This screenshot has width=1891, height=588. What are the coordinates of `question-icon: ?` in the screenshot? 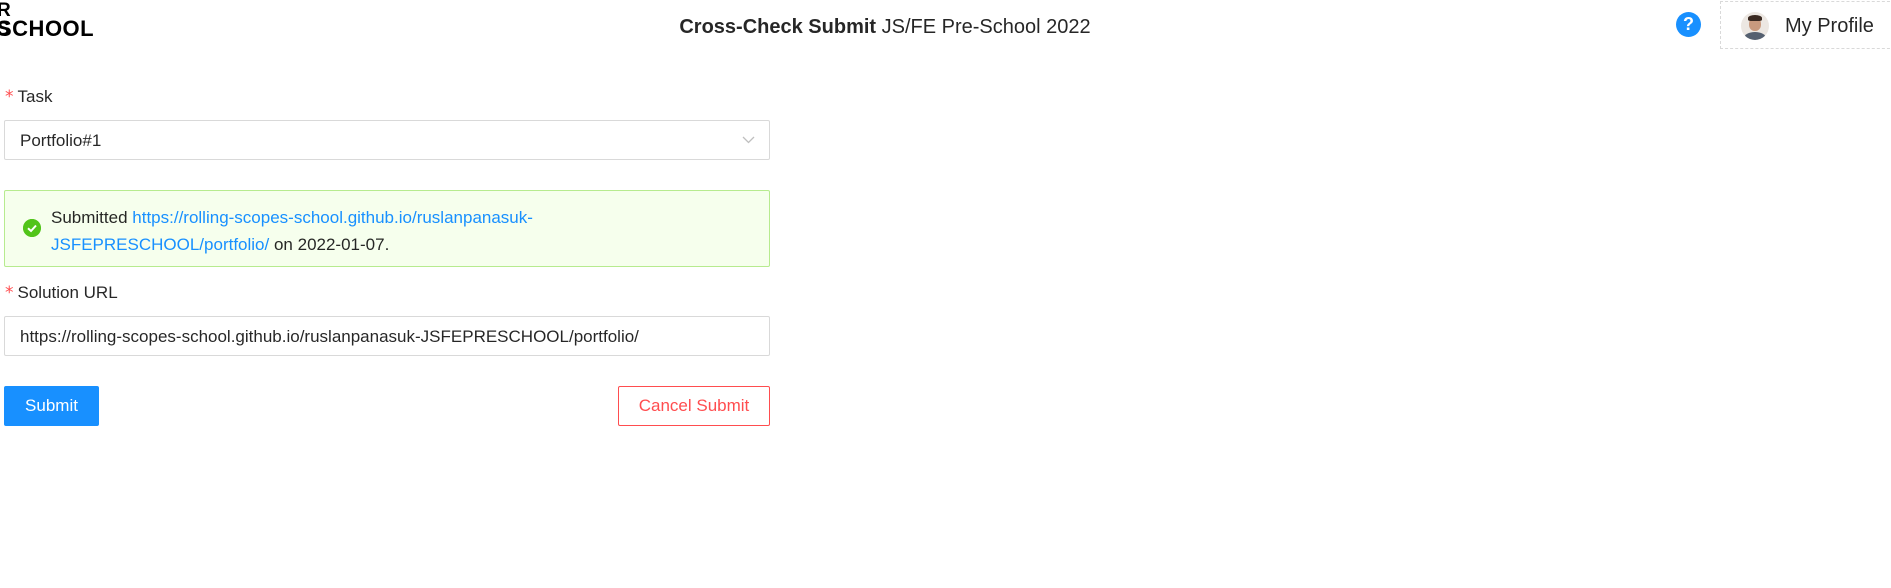 It's located at (1688, 24).